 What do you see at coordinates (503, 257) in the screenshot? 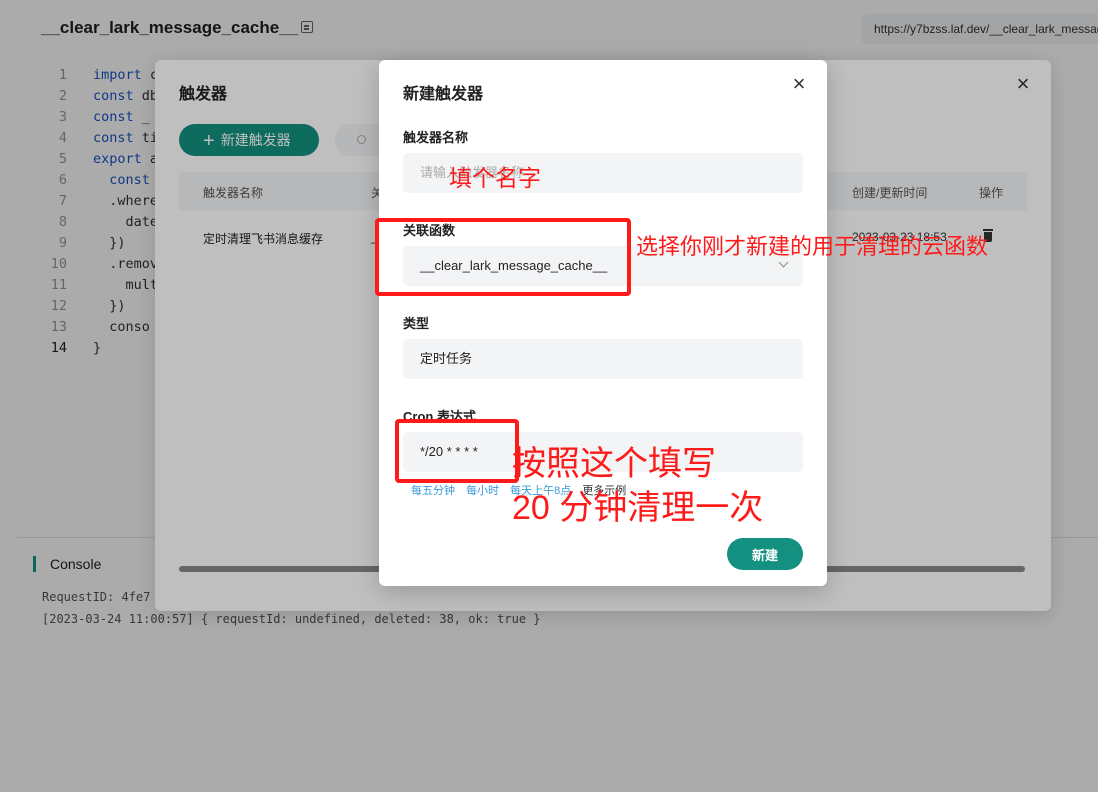
I see `annotation-box-function` at bounding box center [503, 257].